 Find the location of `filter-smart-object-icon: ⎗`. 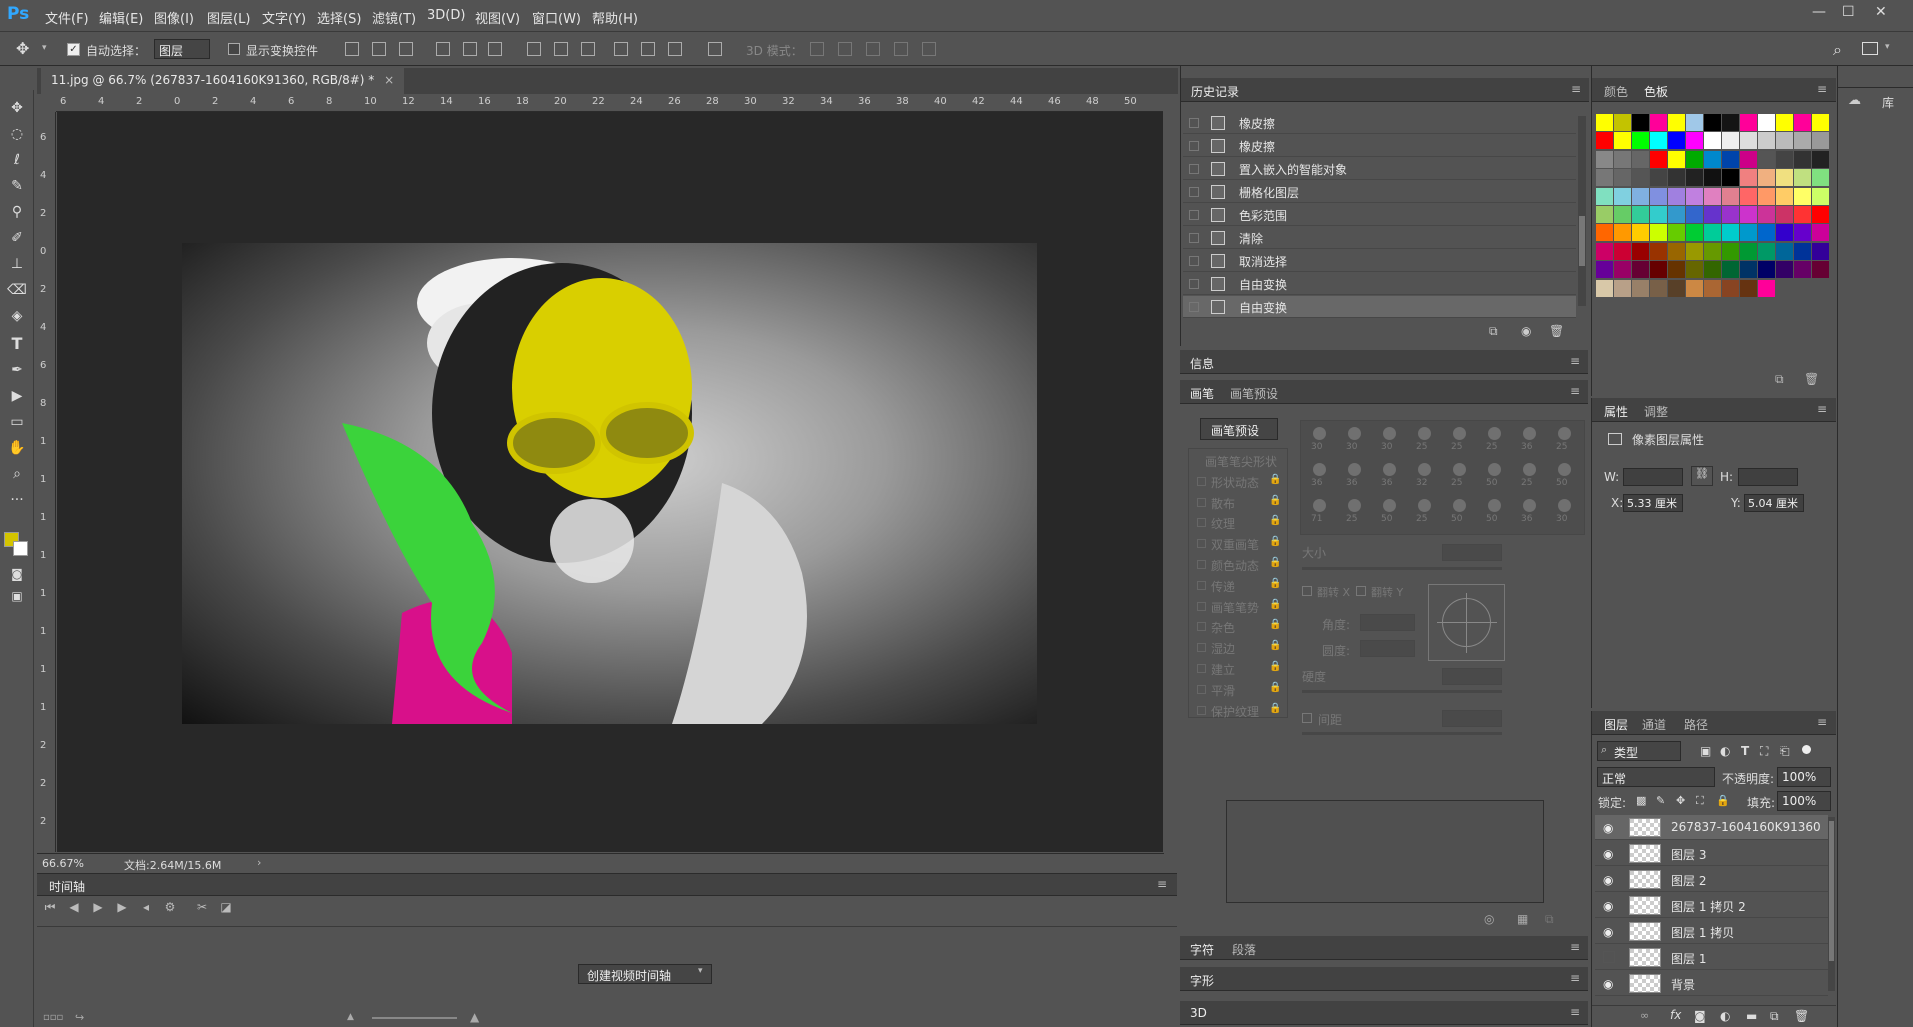

filter-smart-object-icon: ⎗ is located at coordinates (1785, 751).